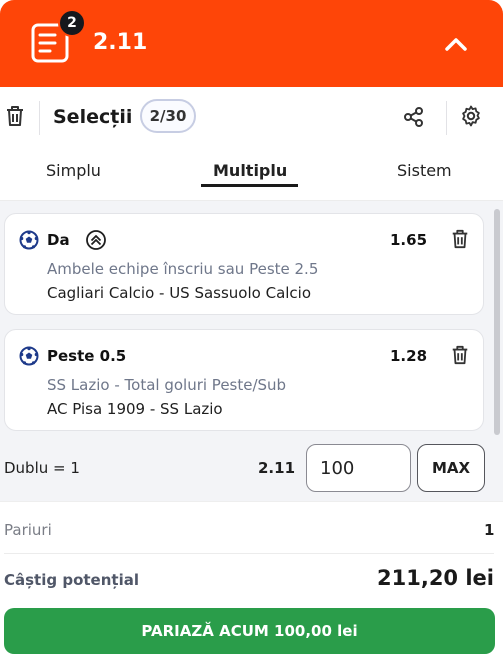  I want to click on header-total-odds: 2.11, so click(120, 42).